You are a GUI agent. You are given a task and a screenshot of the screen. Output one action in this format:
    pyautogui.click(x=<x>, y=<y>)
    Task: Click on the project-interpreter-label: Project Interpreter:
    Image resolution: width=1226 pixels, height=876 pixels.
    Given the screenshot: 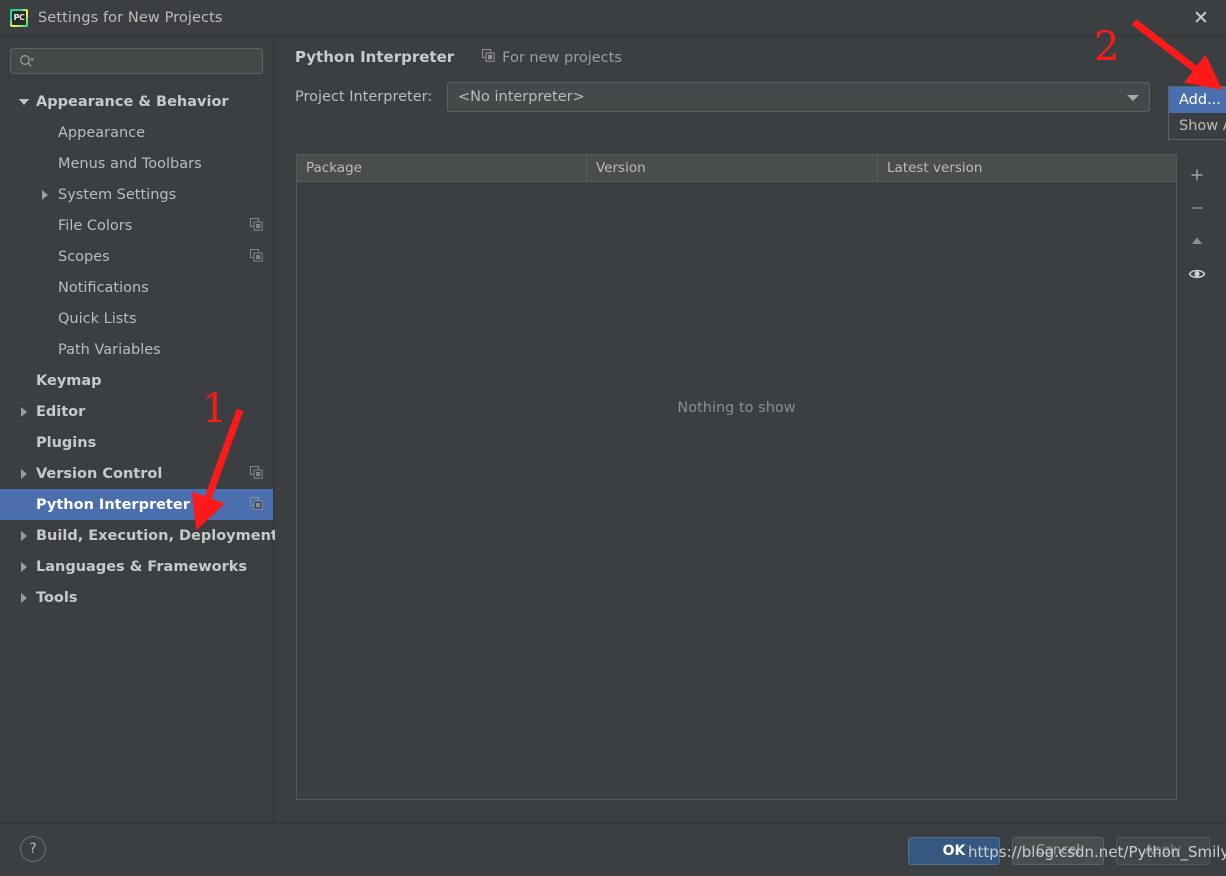 What is the action you would take?
    pyautogui.click(x=364, y=97)
    